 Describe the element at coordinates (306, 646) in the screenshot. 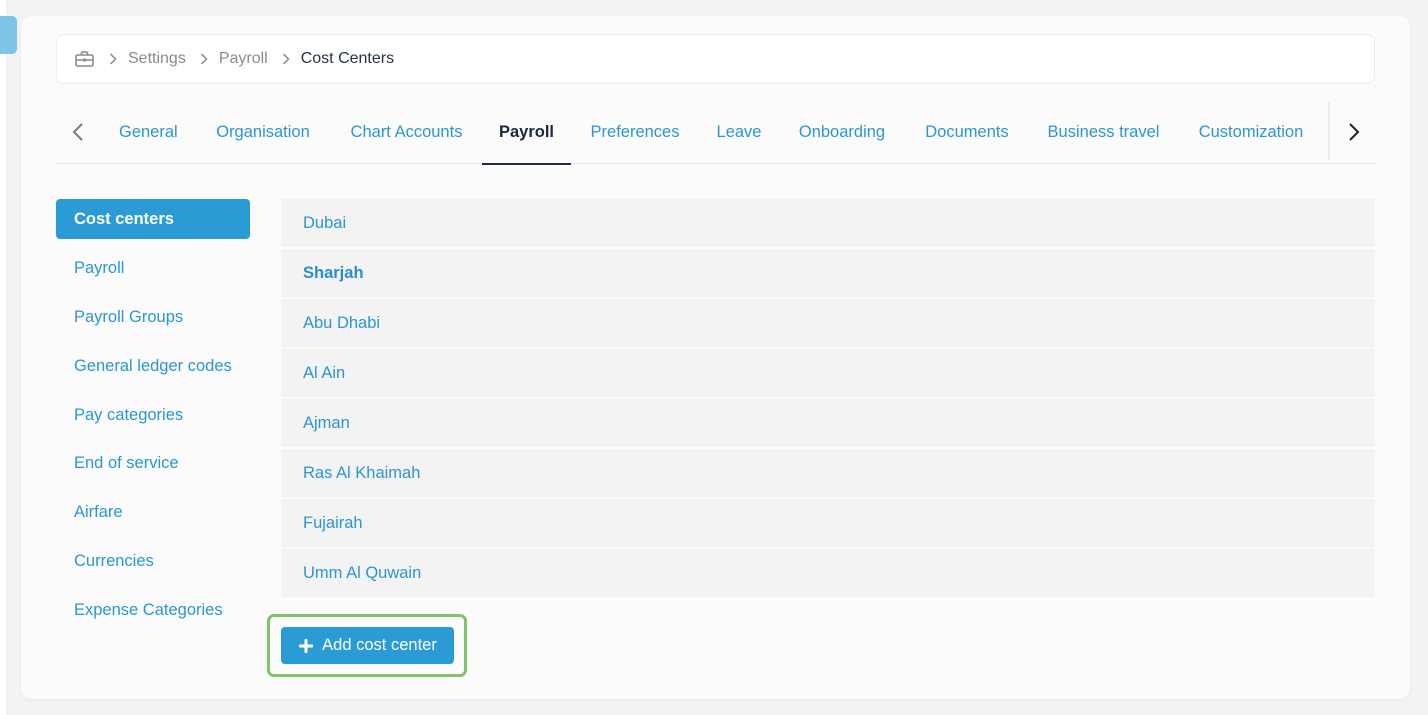

I see `plus-icon` at that location.